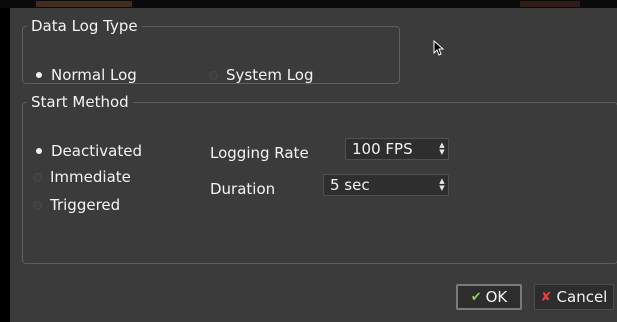  Describe the element at coordinates (386, 185) in the screenshot. I see `duration-spinbox: 5 sec ▲ ▼` at that location.